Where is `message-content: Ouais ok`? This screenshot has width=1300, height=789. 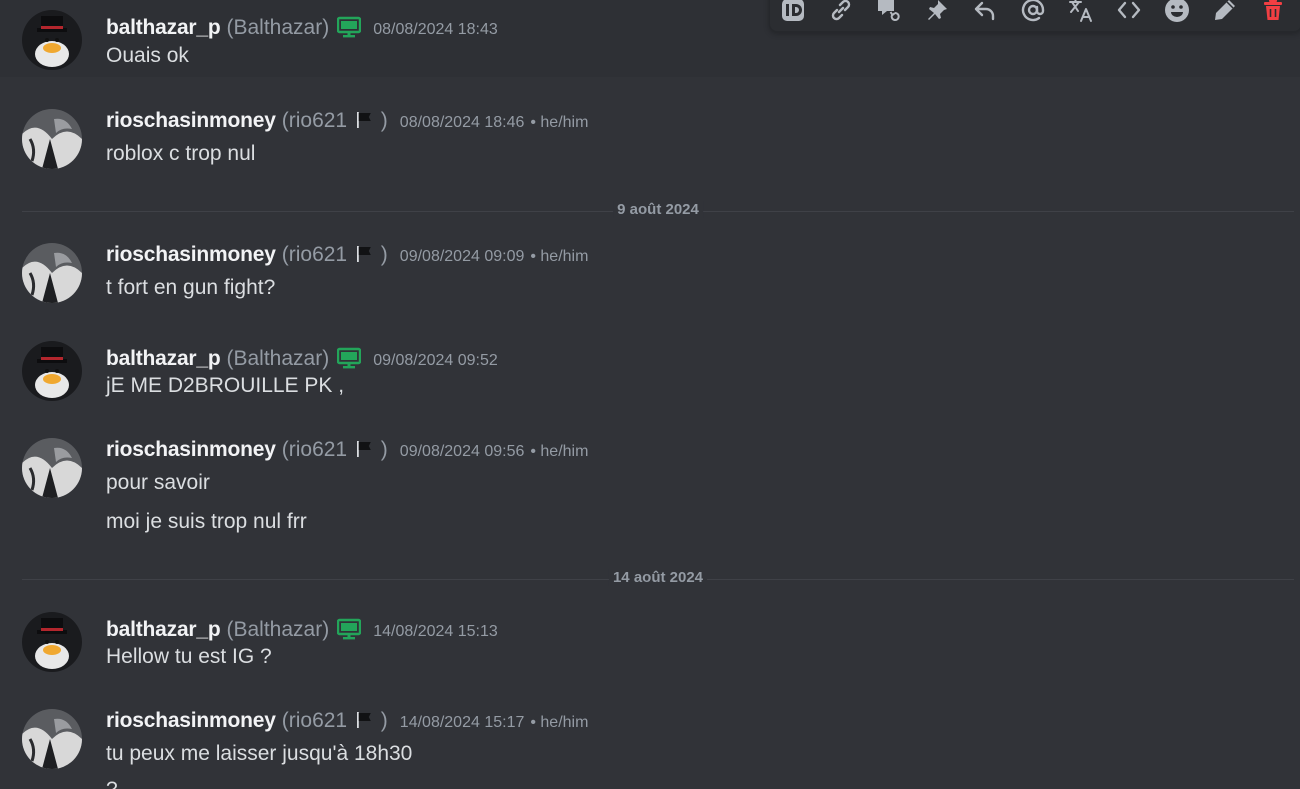 message-content: Ouais ok is located at coordinates (147, 55).